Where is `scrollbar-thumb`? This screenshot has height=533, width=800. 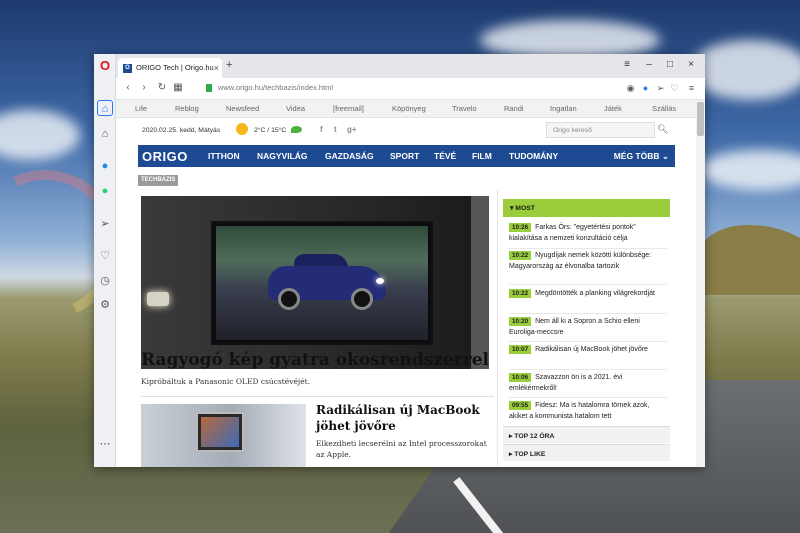 scrollbar-thumb is located at coordinates (700, 119).